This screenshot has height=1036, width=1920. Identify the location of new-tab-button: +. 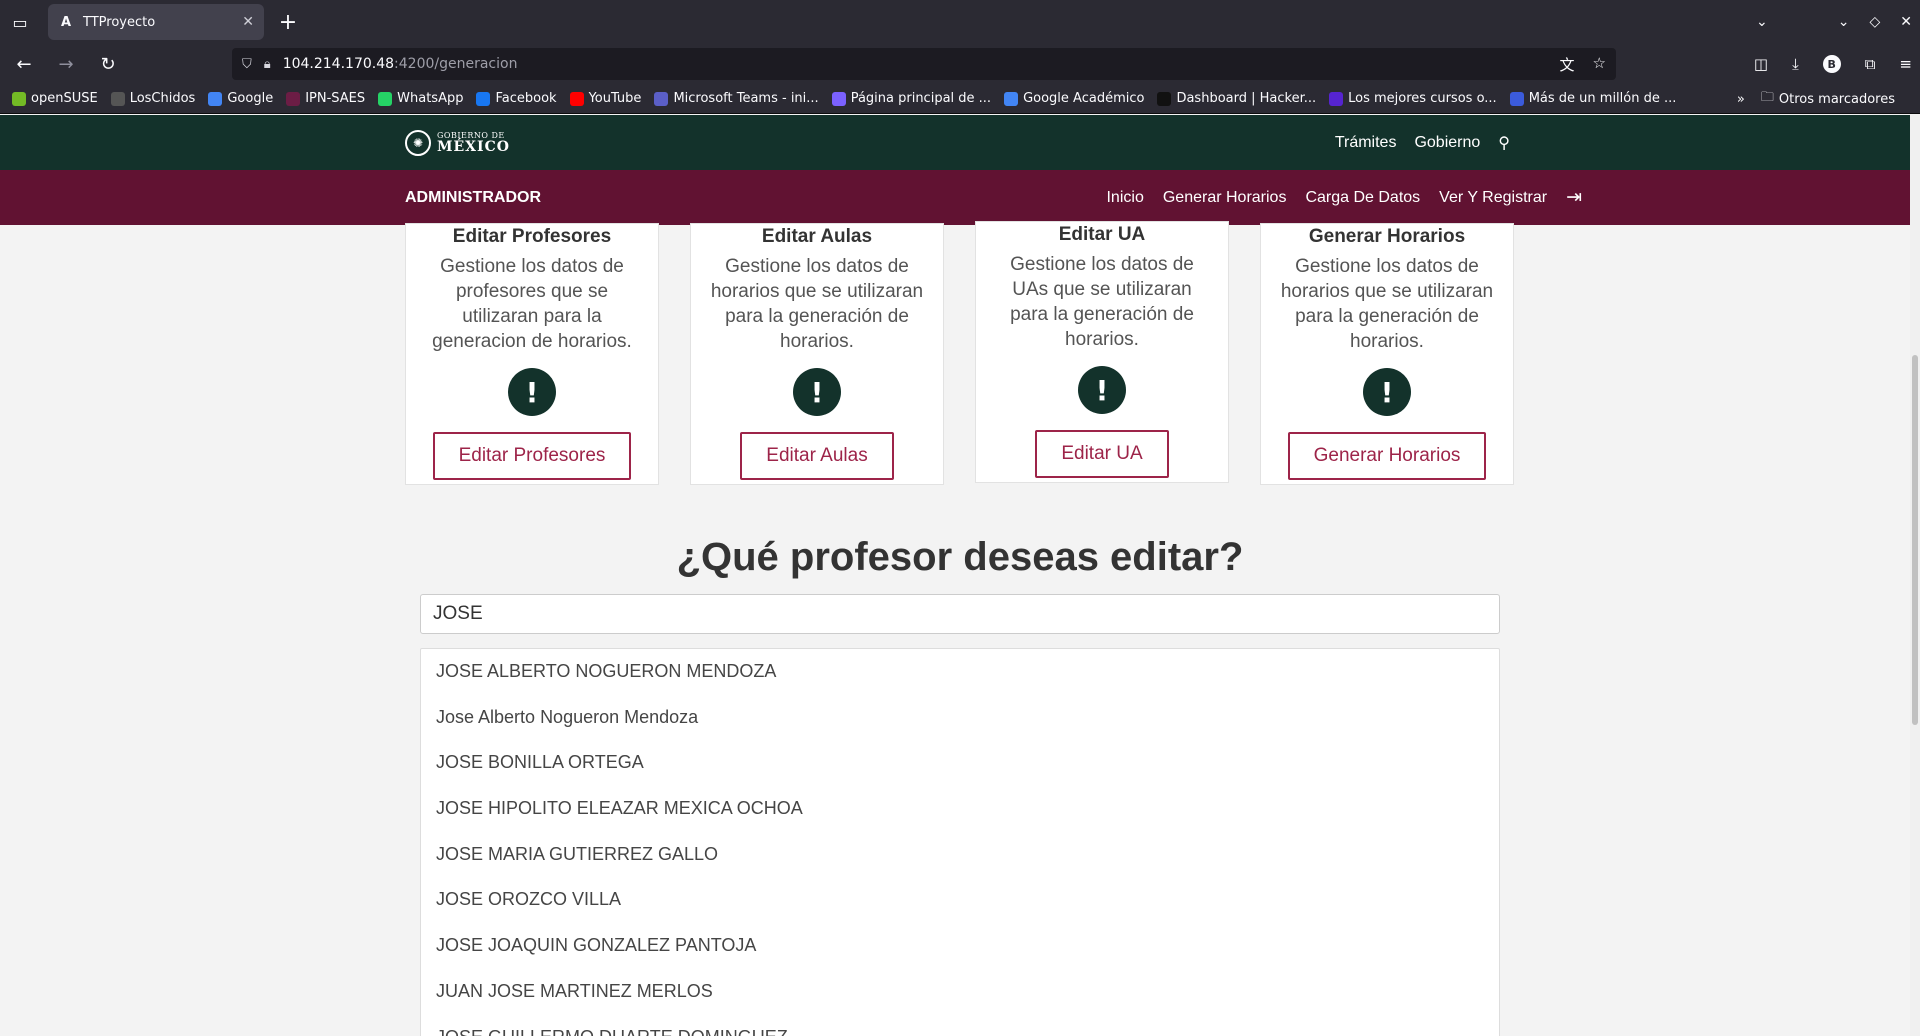
(288, 22).